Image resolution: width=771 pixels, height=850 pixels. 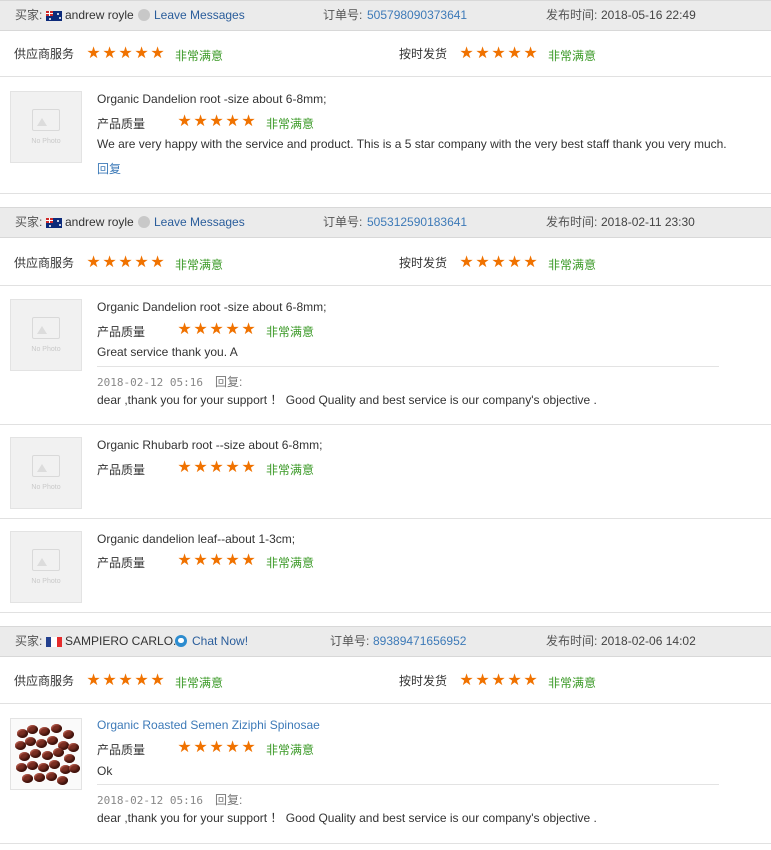 I want to click on published-date: 2018-02-11 23:30, so click(x=648, y=222).